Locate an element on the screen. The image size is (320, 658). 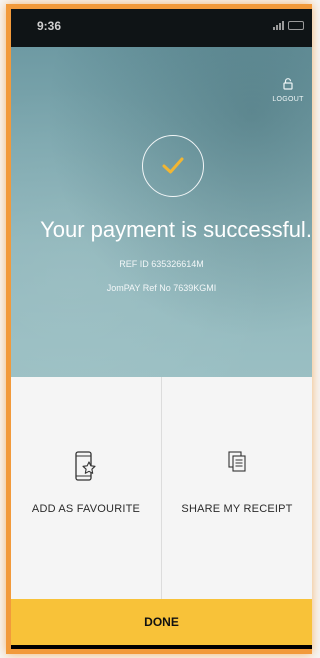
phone-star-icon is located at coordinates (86, 469).